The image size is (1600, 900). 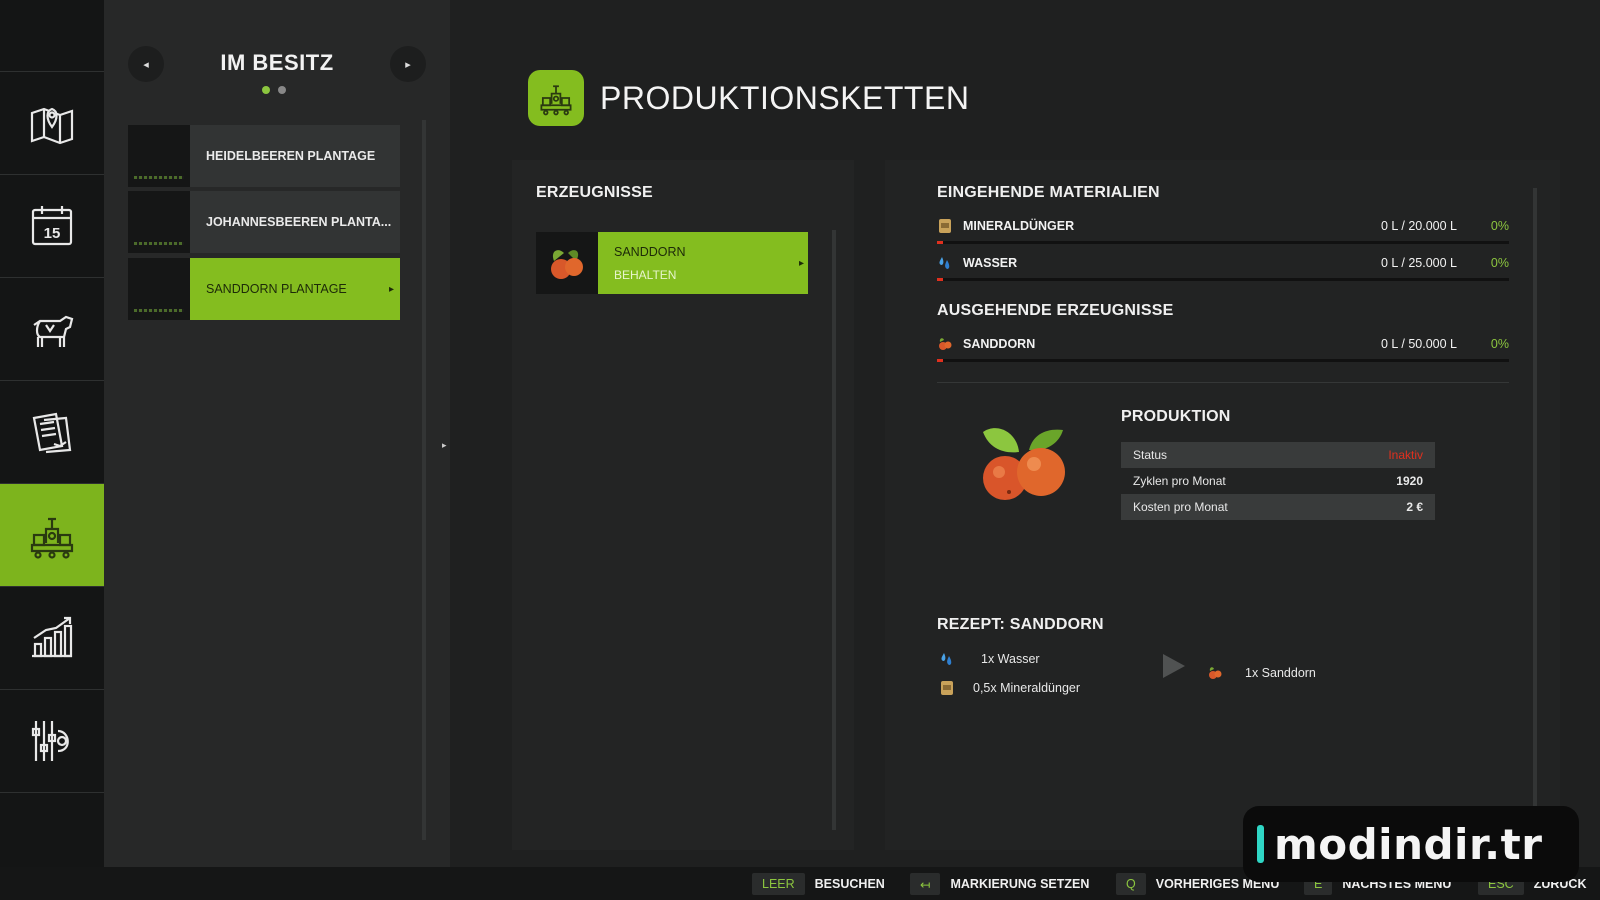 I want to click on watermark-accent, so click(x=1260, y=844).